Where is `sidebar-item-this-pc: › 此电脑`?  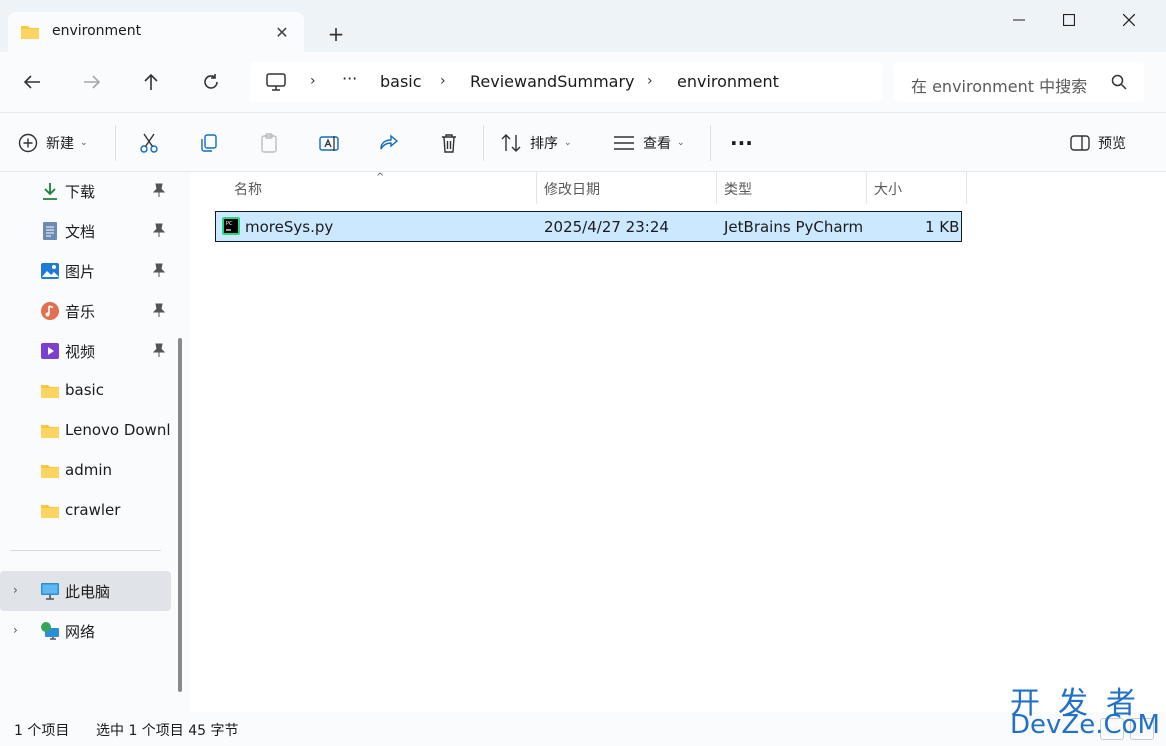 sidebar-item-this-pc: › 此电脑 is located at coordinates (85, 591).